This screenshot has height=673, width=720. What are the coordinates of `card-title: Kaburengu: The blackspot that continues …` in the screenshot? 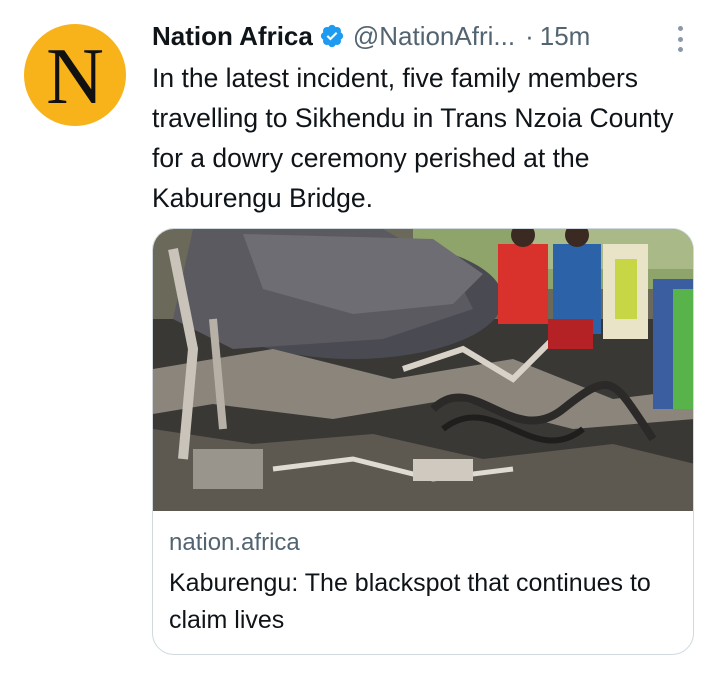 It's located at (410, 601).